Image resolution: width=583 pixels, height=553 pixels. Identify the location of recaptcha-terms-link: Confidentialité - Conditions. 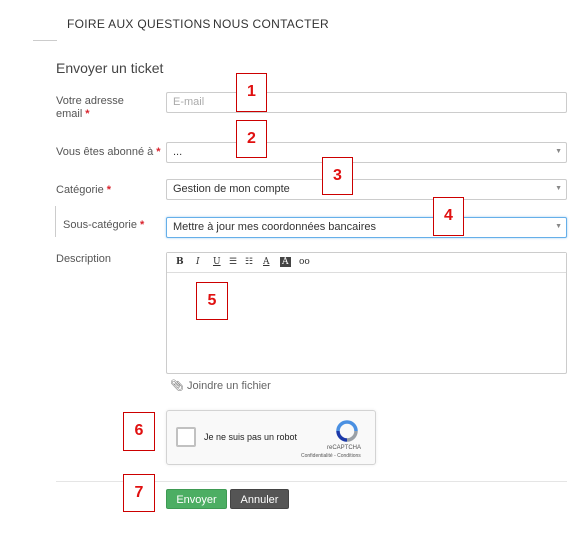
(331, 456).